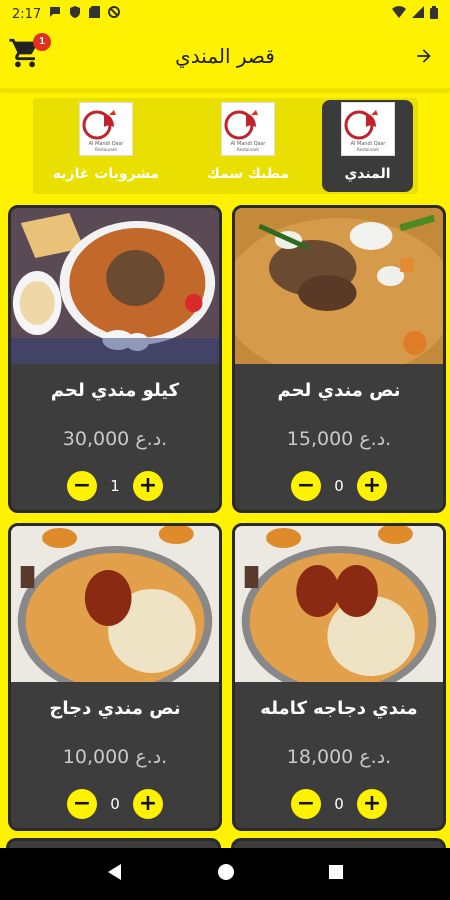 The image size is (450, 900). What do you see at coordinates (225, 14) in the screenshot?
I see `status-bar: 2:17` at bounding box center [225, 14].